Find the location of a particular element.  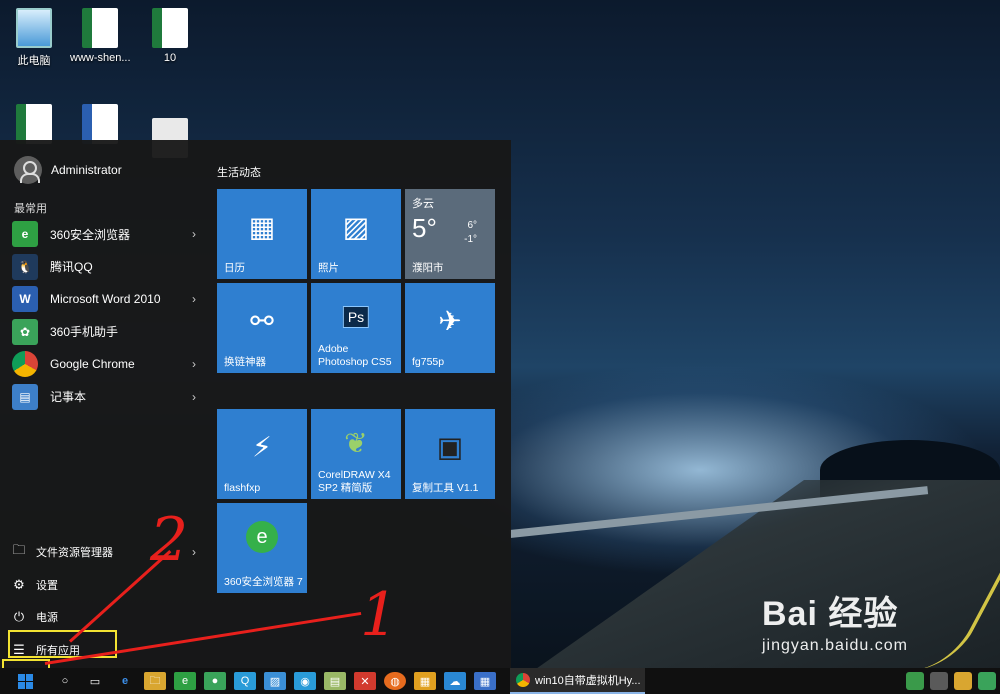

weather-high-low: 6° -1° is located at coordinates (470, 233).